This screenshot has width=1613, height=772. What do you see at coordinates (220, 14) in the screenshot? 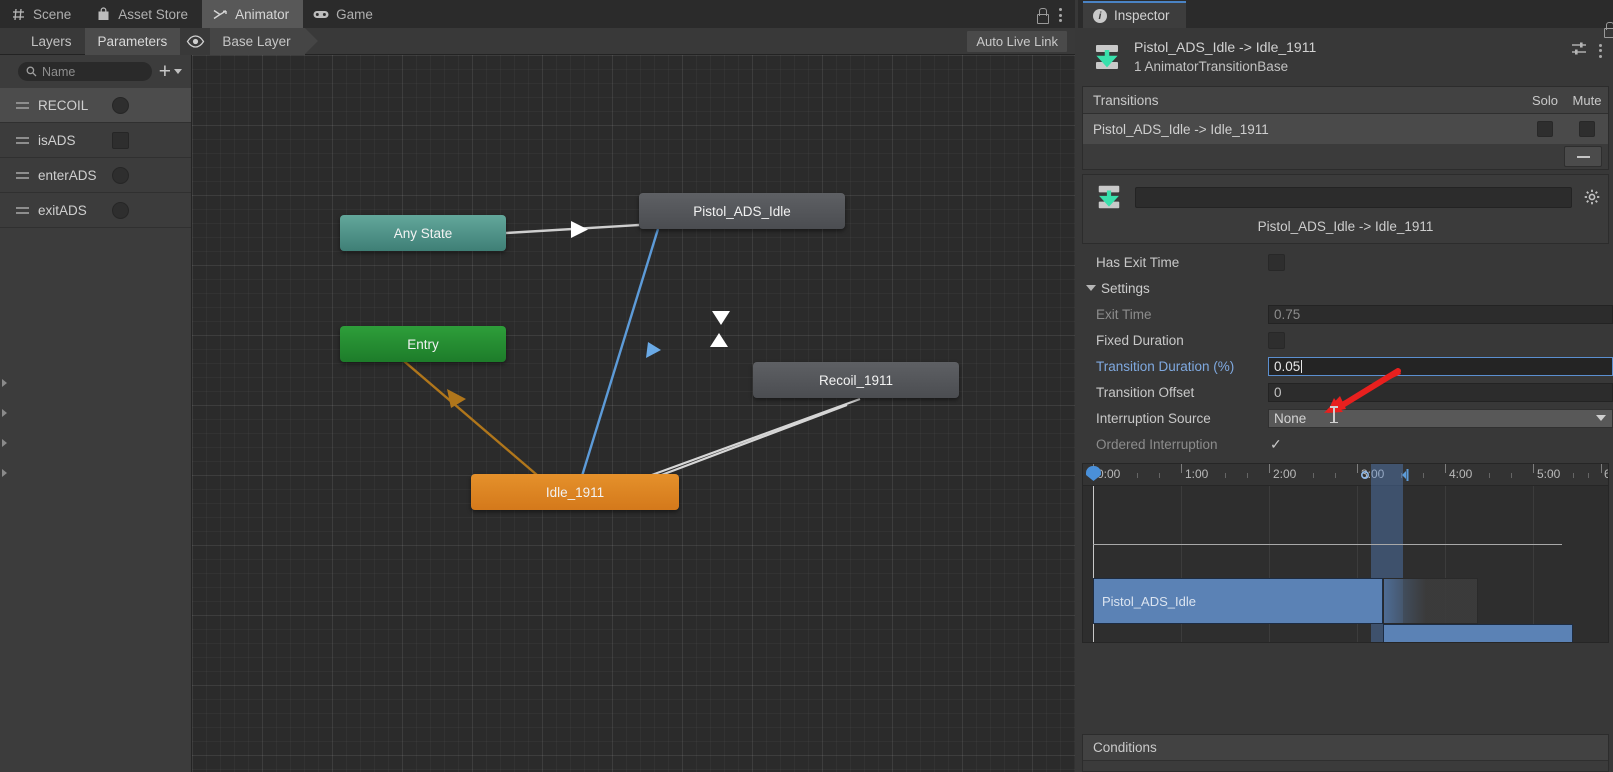
I see `animator-icon` at bounding box center [220, 14].